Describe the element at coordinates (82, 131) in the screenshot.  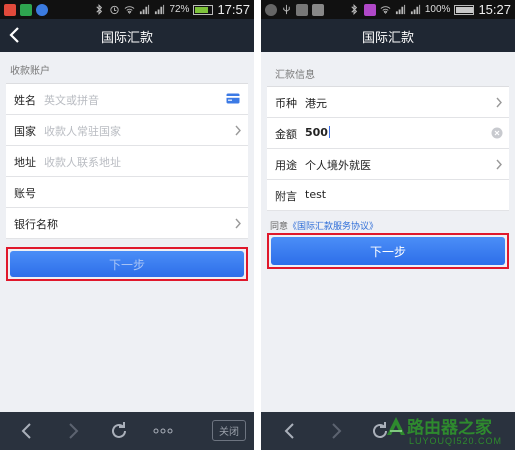
I see `country-placeholder: 收款人常驻国家` at that location.